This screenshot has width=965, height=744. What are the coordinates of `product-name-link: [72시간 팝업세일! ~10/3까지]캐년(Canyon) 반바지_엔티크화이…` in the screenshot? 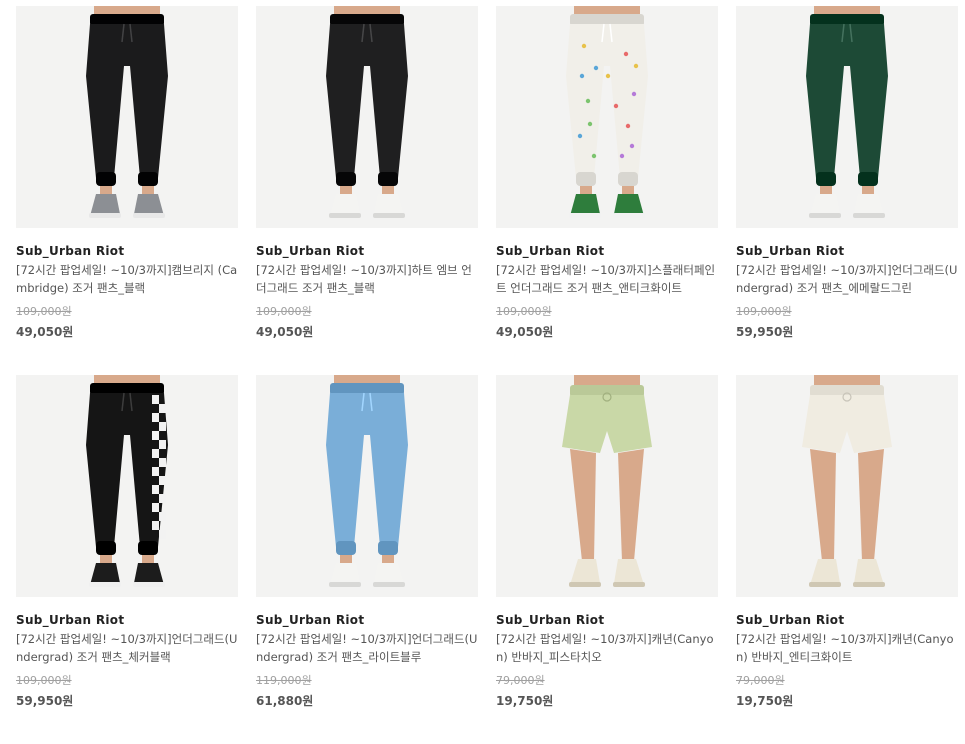 It's located at (847, 648).